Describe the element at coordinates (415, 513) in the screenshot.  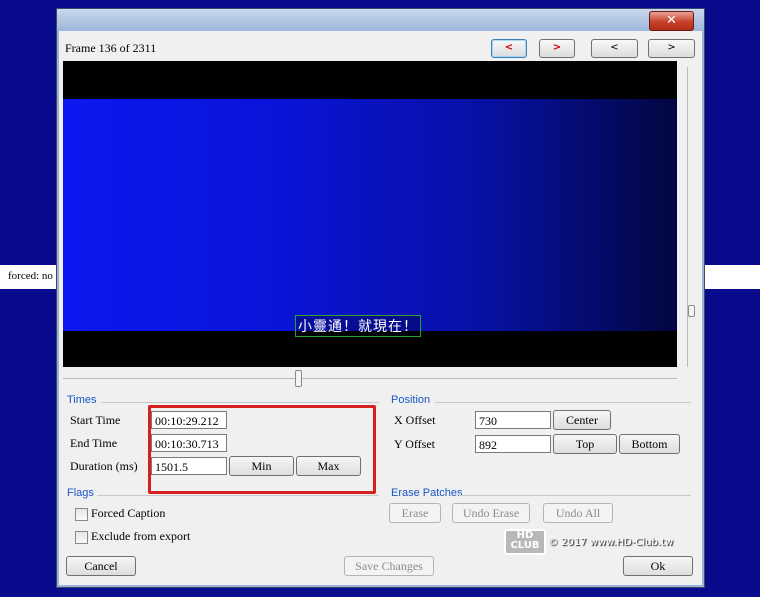
I see `erase-button: Erase` at that location.